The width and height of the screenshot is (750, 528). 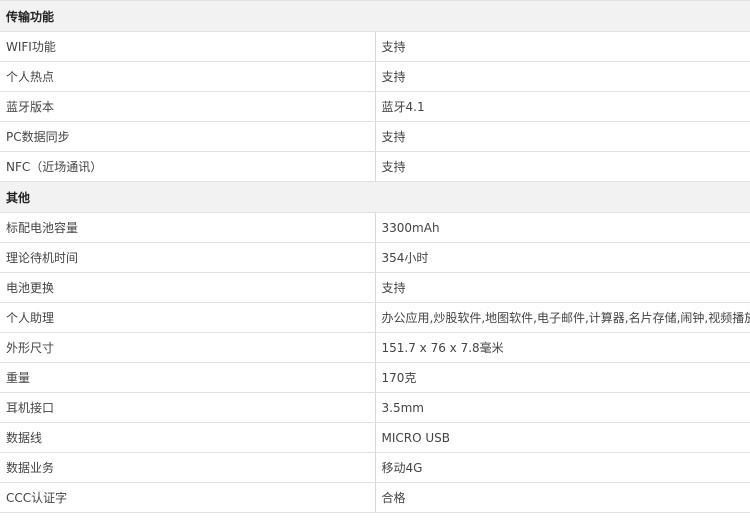 I want to click on section-header-other: 其他, so click(x=375, y=197).